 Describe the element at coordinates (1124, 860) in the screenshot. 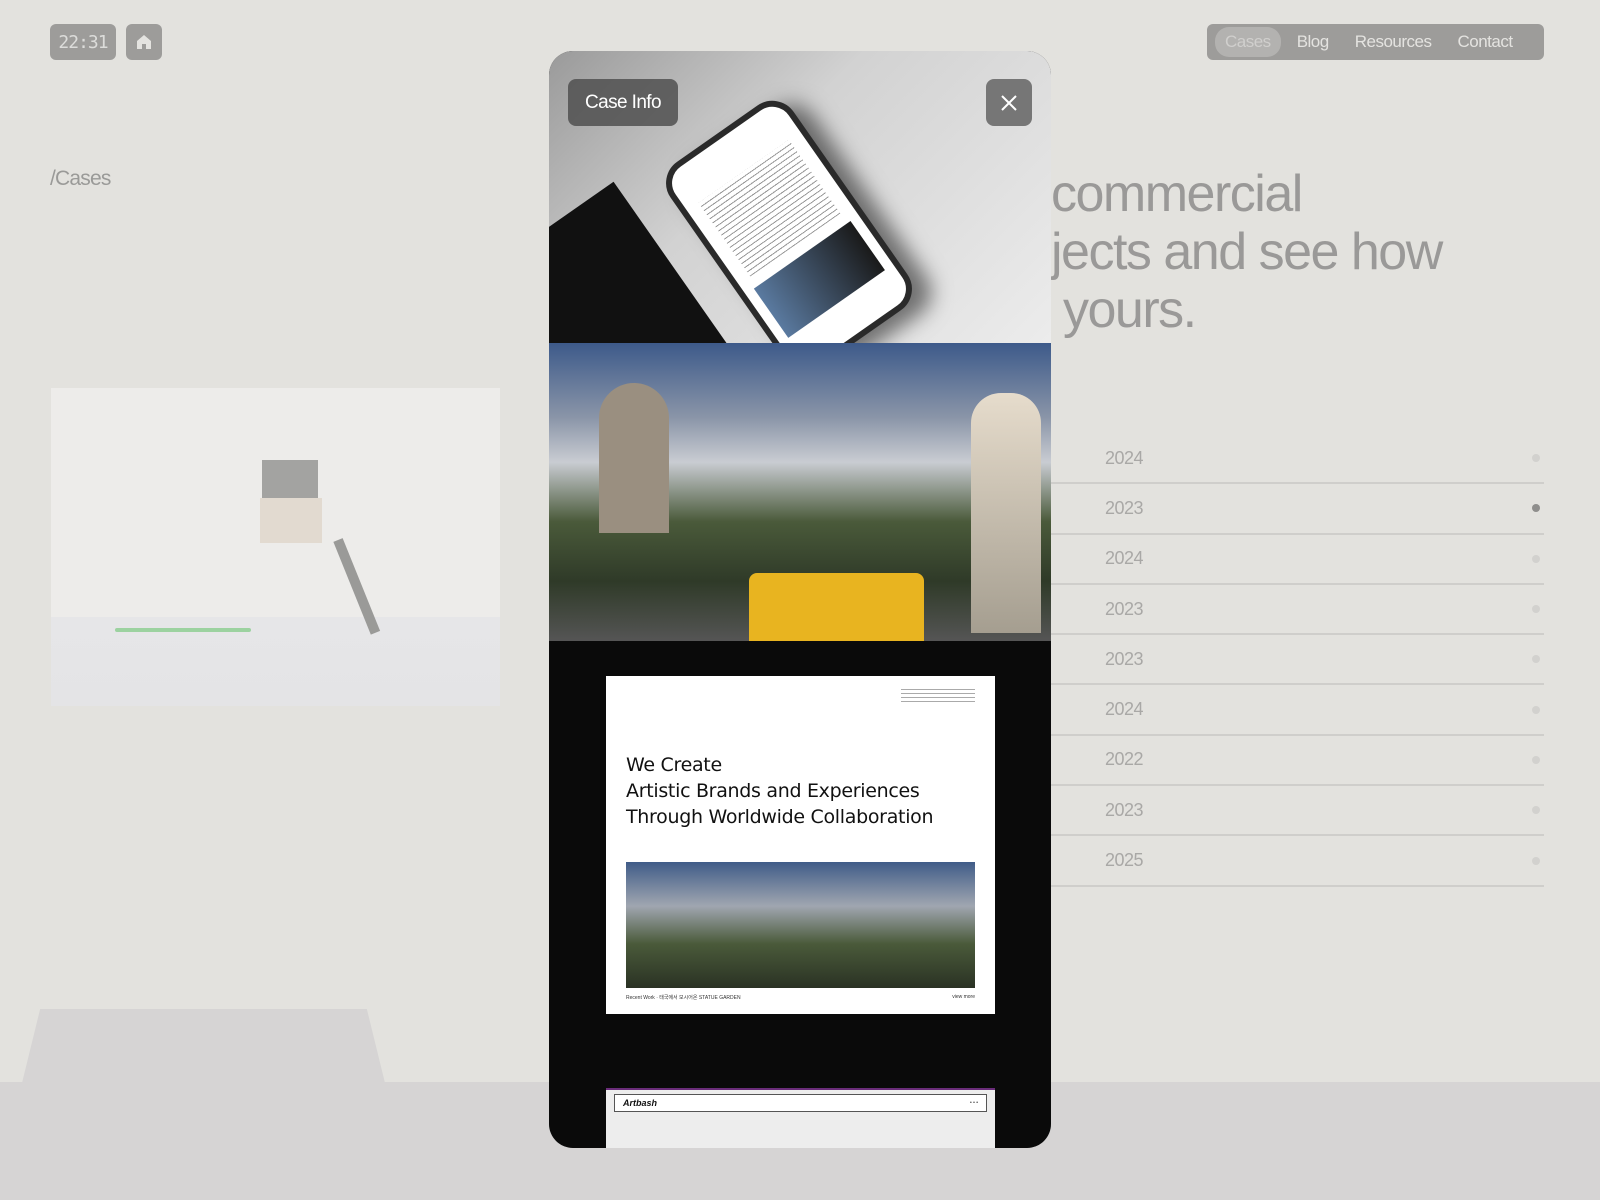

I see `case-year: 2025` at that location.